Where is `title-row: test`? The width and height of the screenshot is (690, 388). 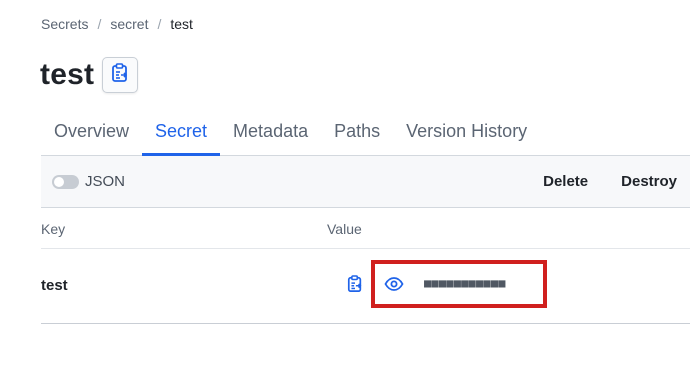 title-row: test is located at coordinates (89, 75).